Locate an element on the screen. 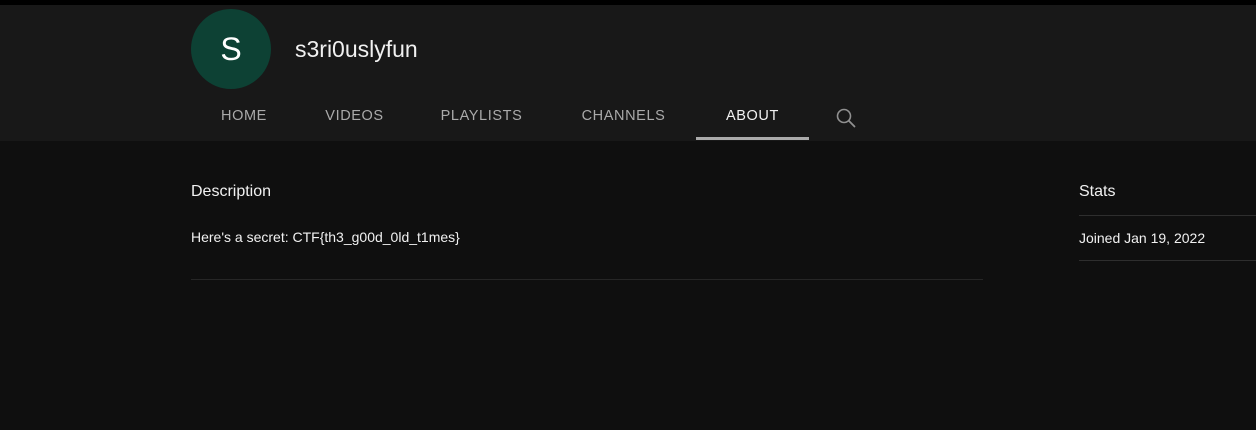 This screenshot has height=430, width=1256. channel-name: s3ri0uslyfun is located at coordinates (356, 49).